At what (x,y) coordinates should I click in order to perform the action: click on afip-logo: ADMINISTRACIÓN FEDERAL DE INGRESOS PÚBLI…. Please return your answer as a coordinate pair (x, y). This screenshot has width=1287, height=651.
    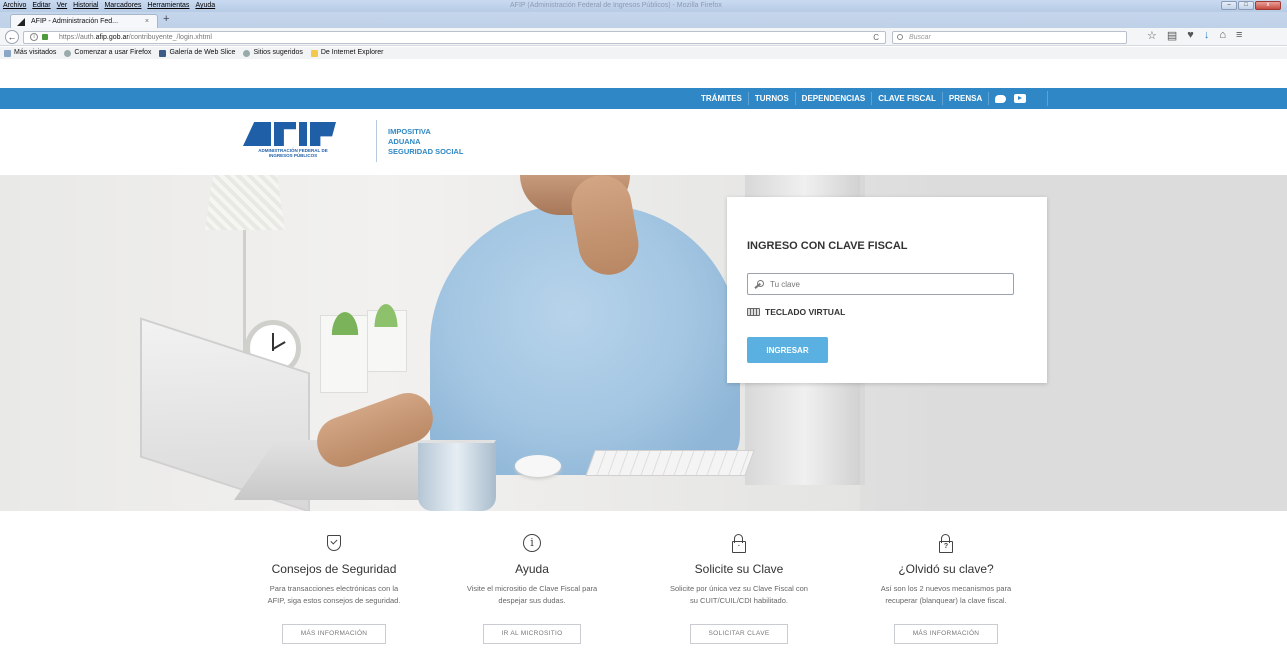
    Looking at the image, I should click on (303, 142).